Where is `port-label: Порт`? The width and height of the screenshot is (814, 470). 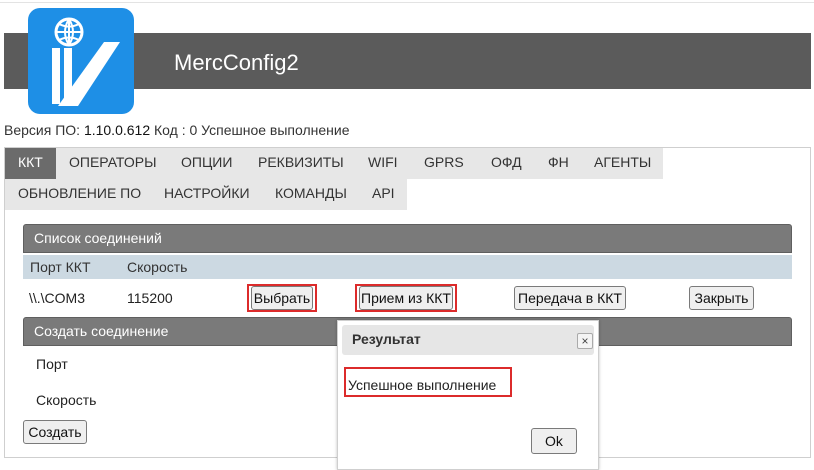 port-label: Порт is located at coordinates (52, 364).